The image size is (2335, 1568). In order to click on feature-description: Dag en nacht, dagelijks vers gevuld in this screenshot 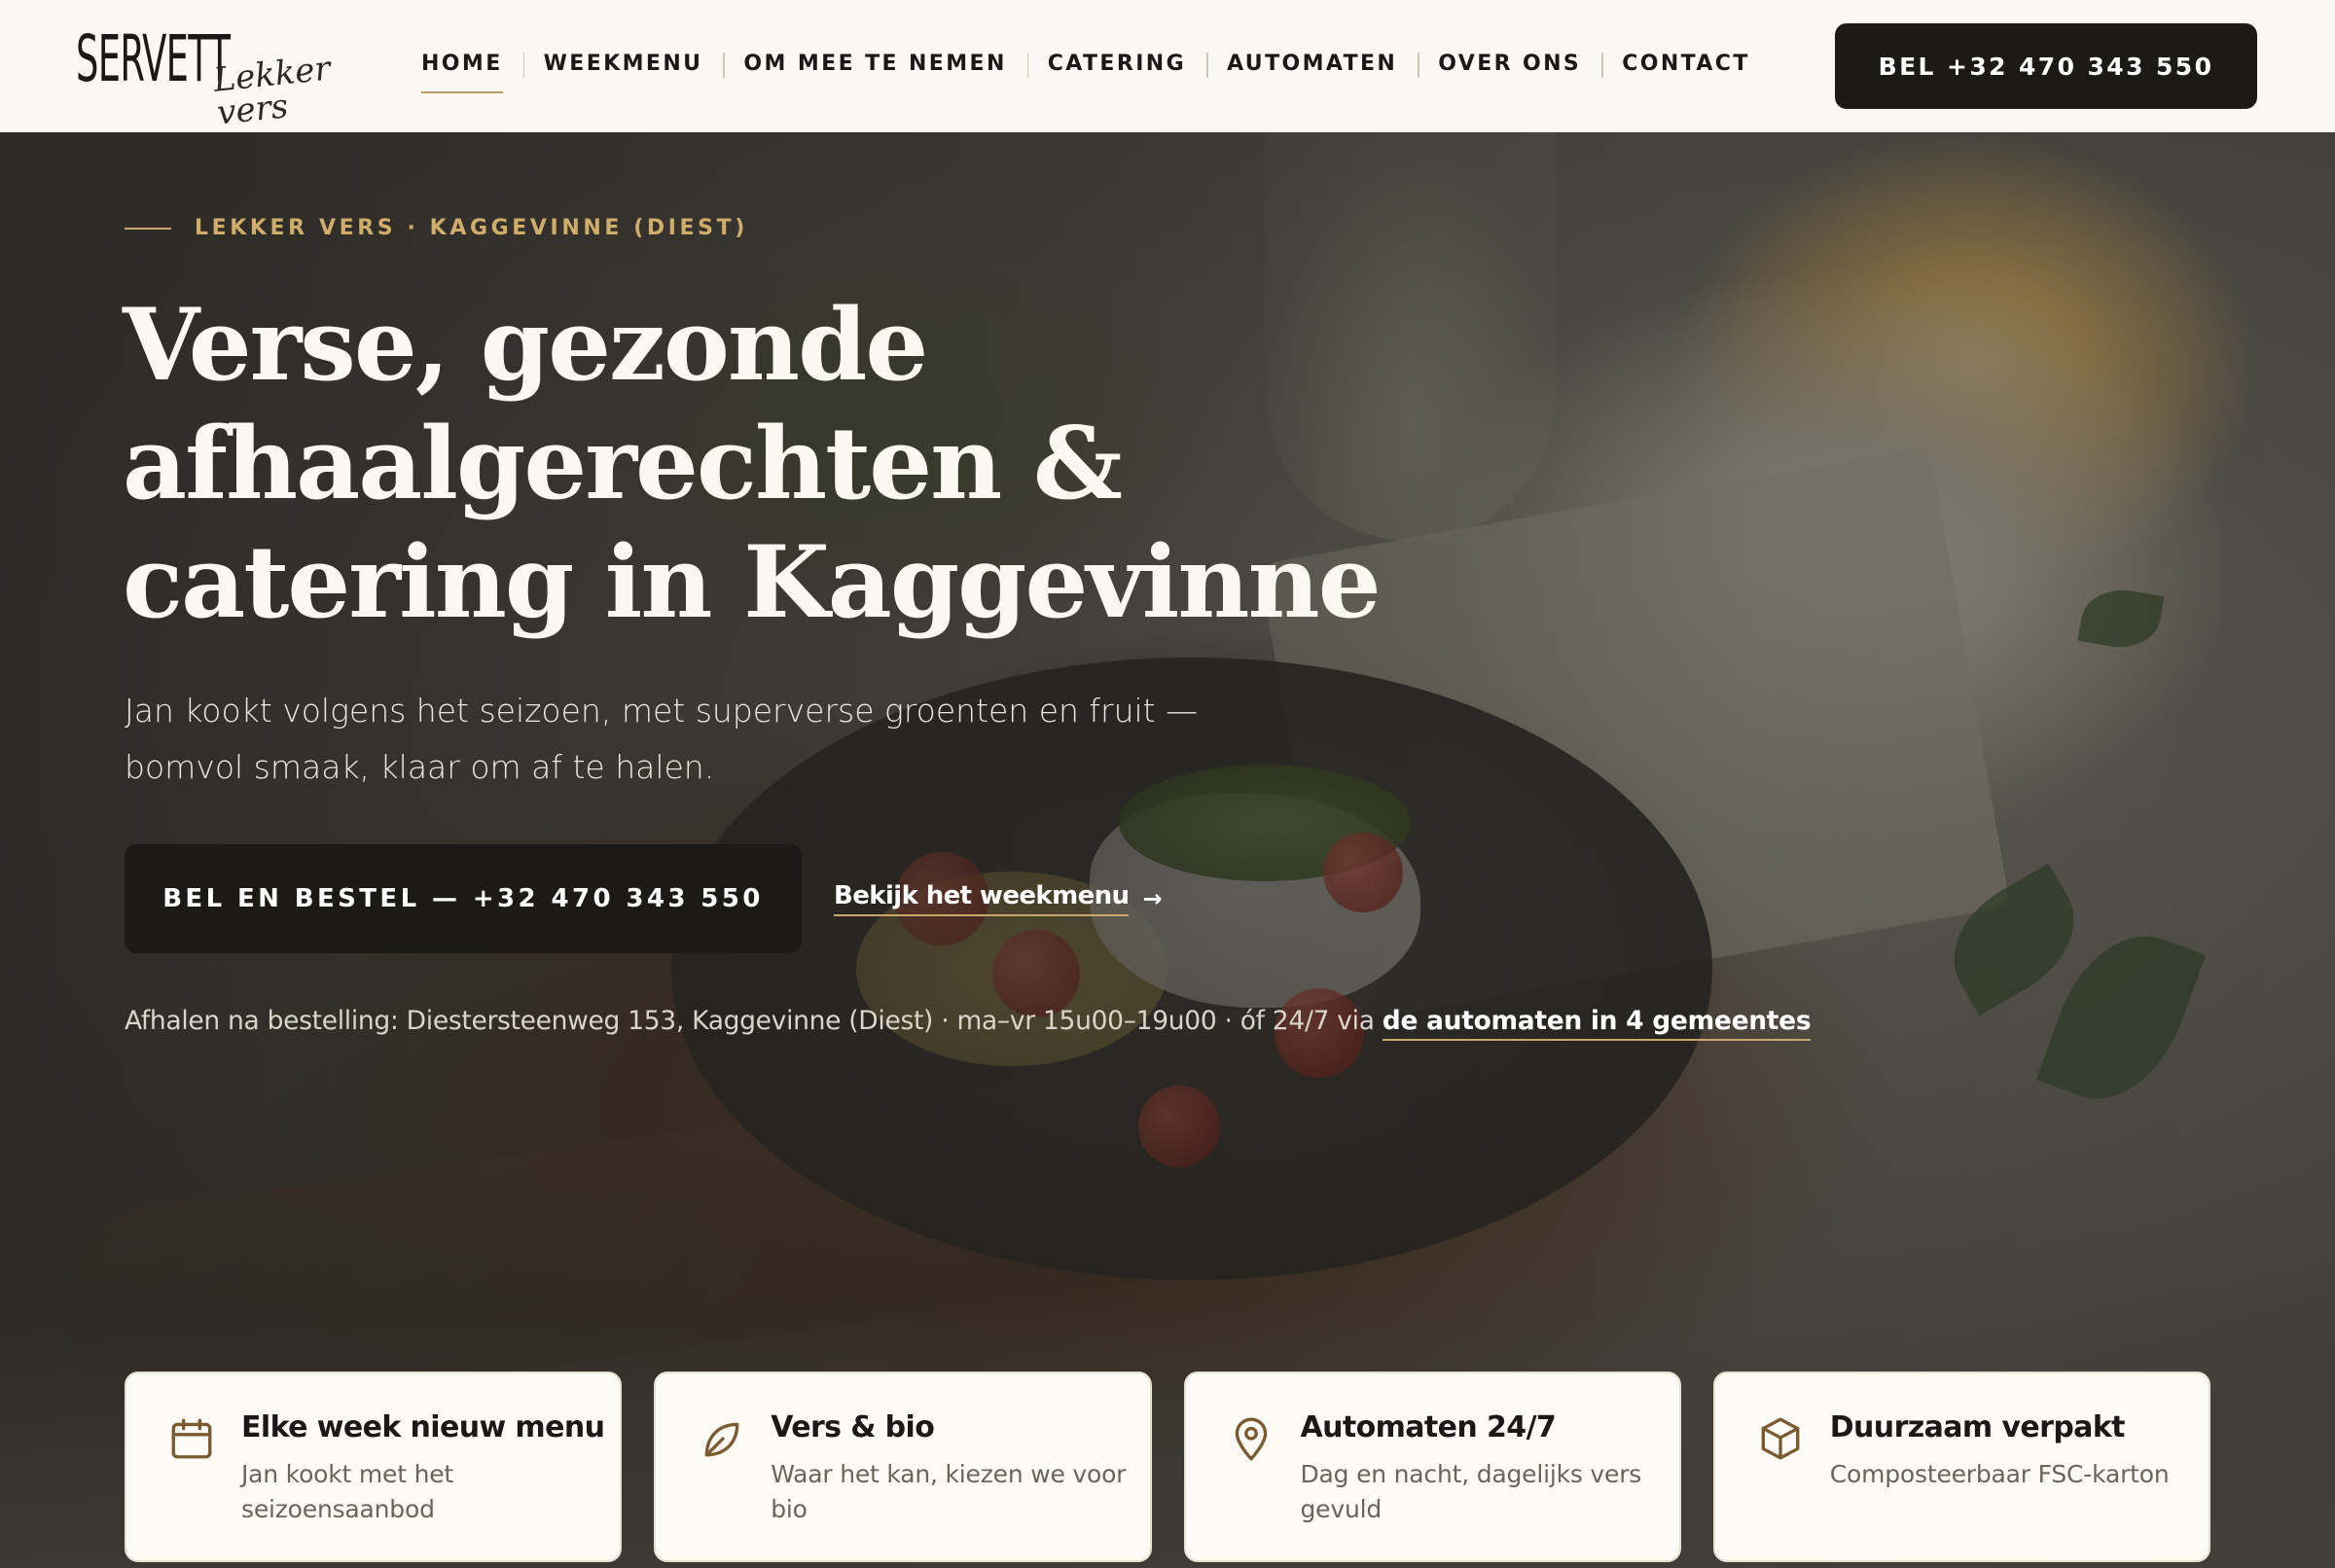, I will do `click(1471, 1491)`.